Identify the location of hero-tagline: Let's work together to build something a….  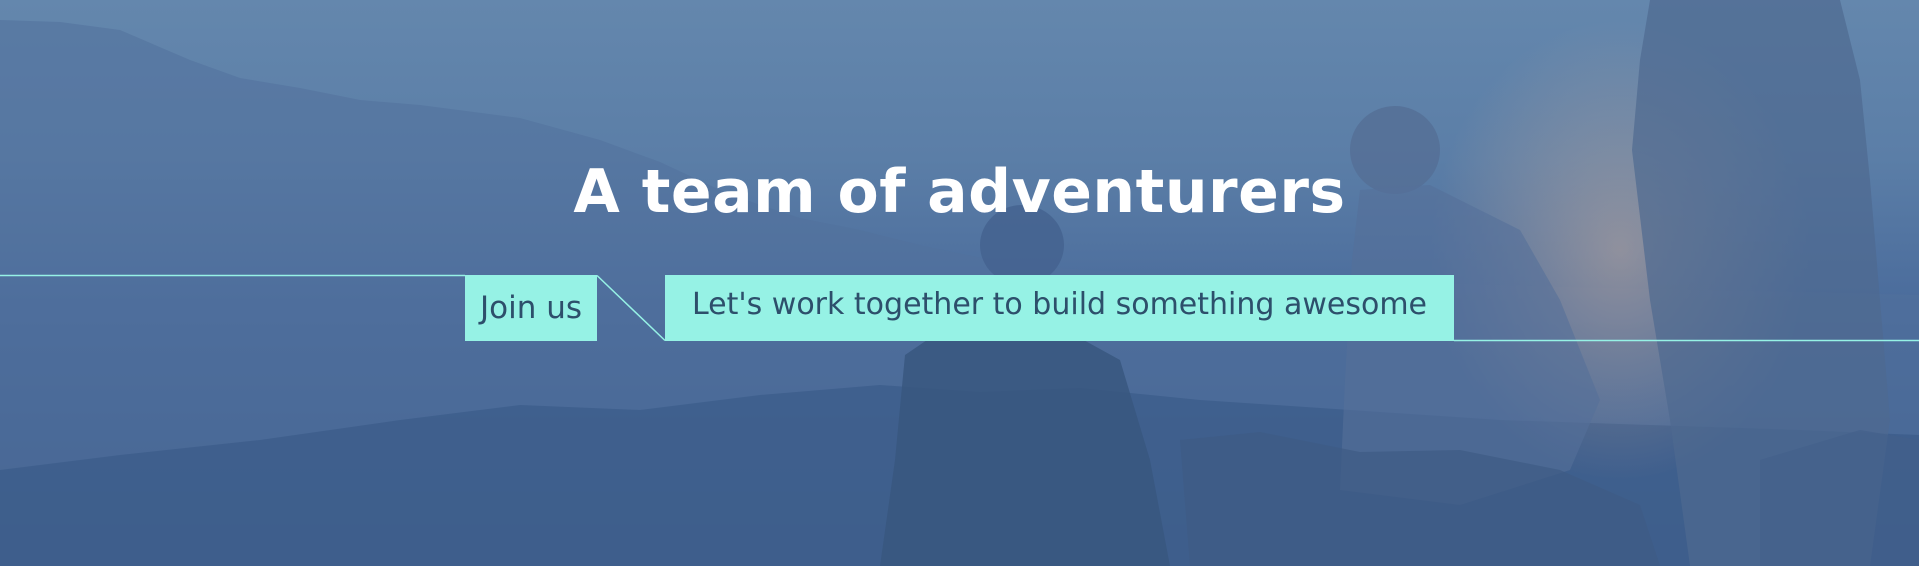
(1059, 308).